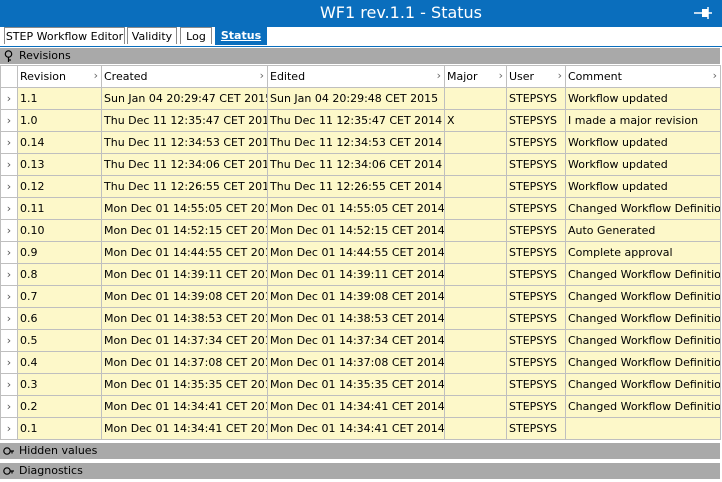 The width and height of the screenshot is (722, 482). What do you see at coordinates (152, 35) in the screenshot?
I see `tab-validity: Validity` at bounding box center [152, 35].